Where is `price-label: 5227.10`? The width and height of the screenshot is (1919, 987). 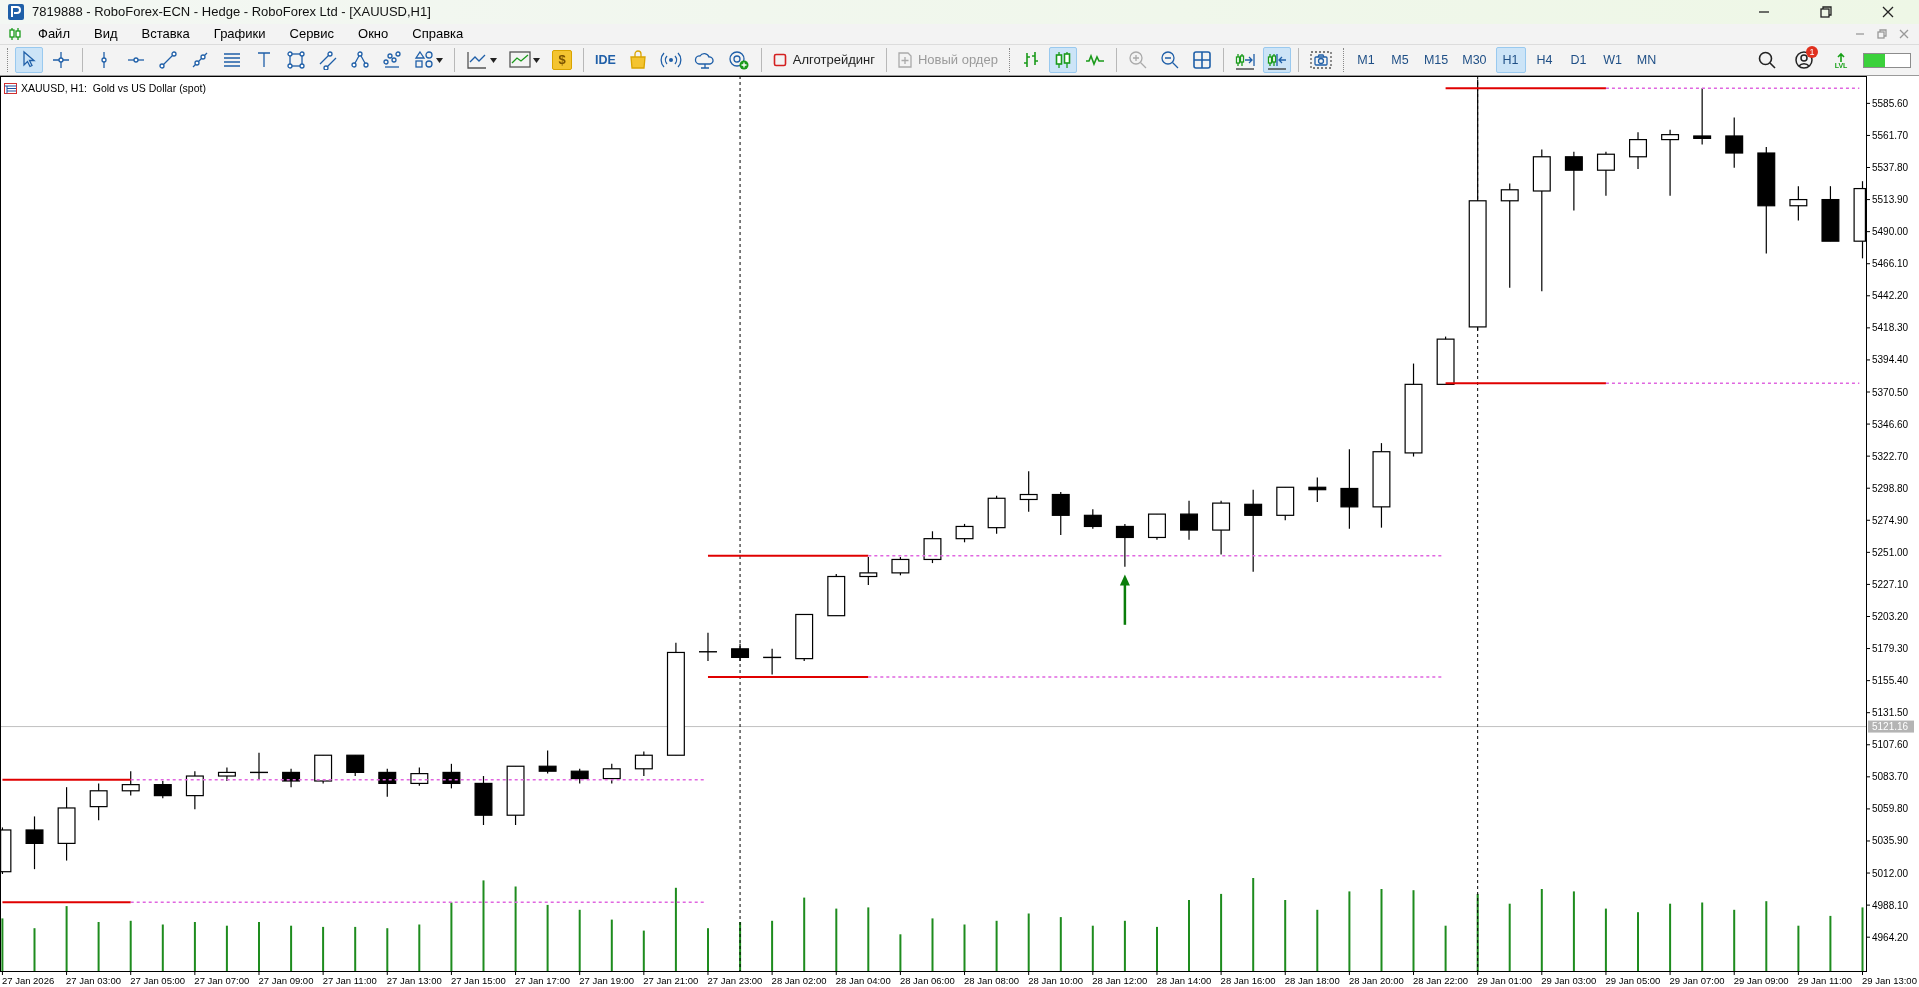
price-label: 5227.10 is located at coordinates (1890, 584).